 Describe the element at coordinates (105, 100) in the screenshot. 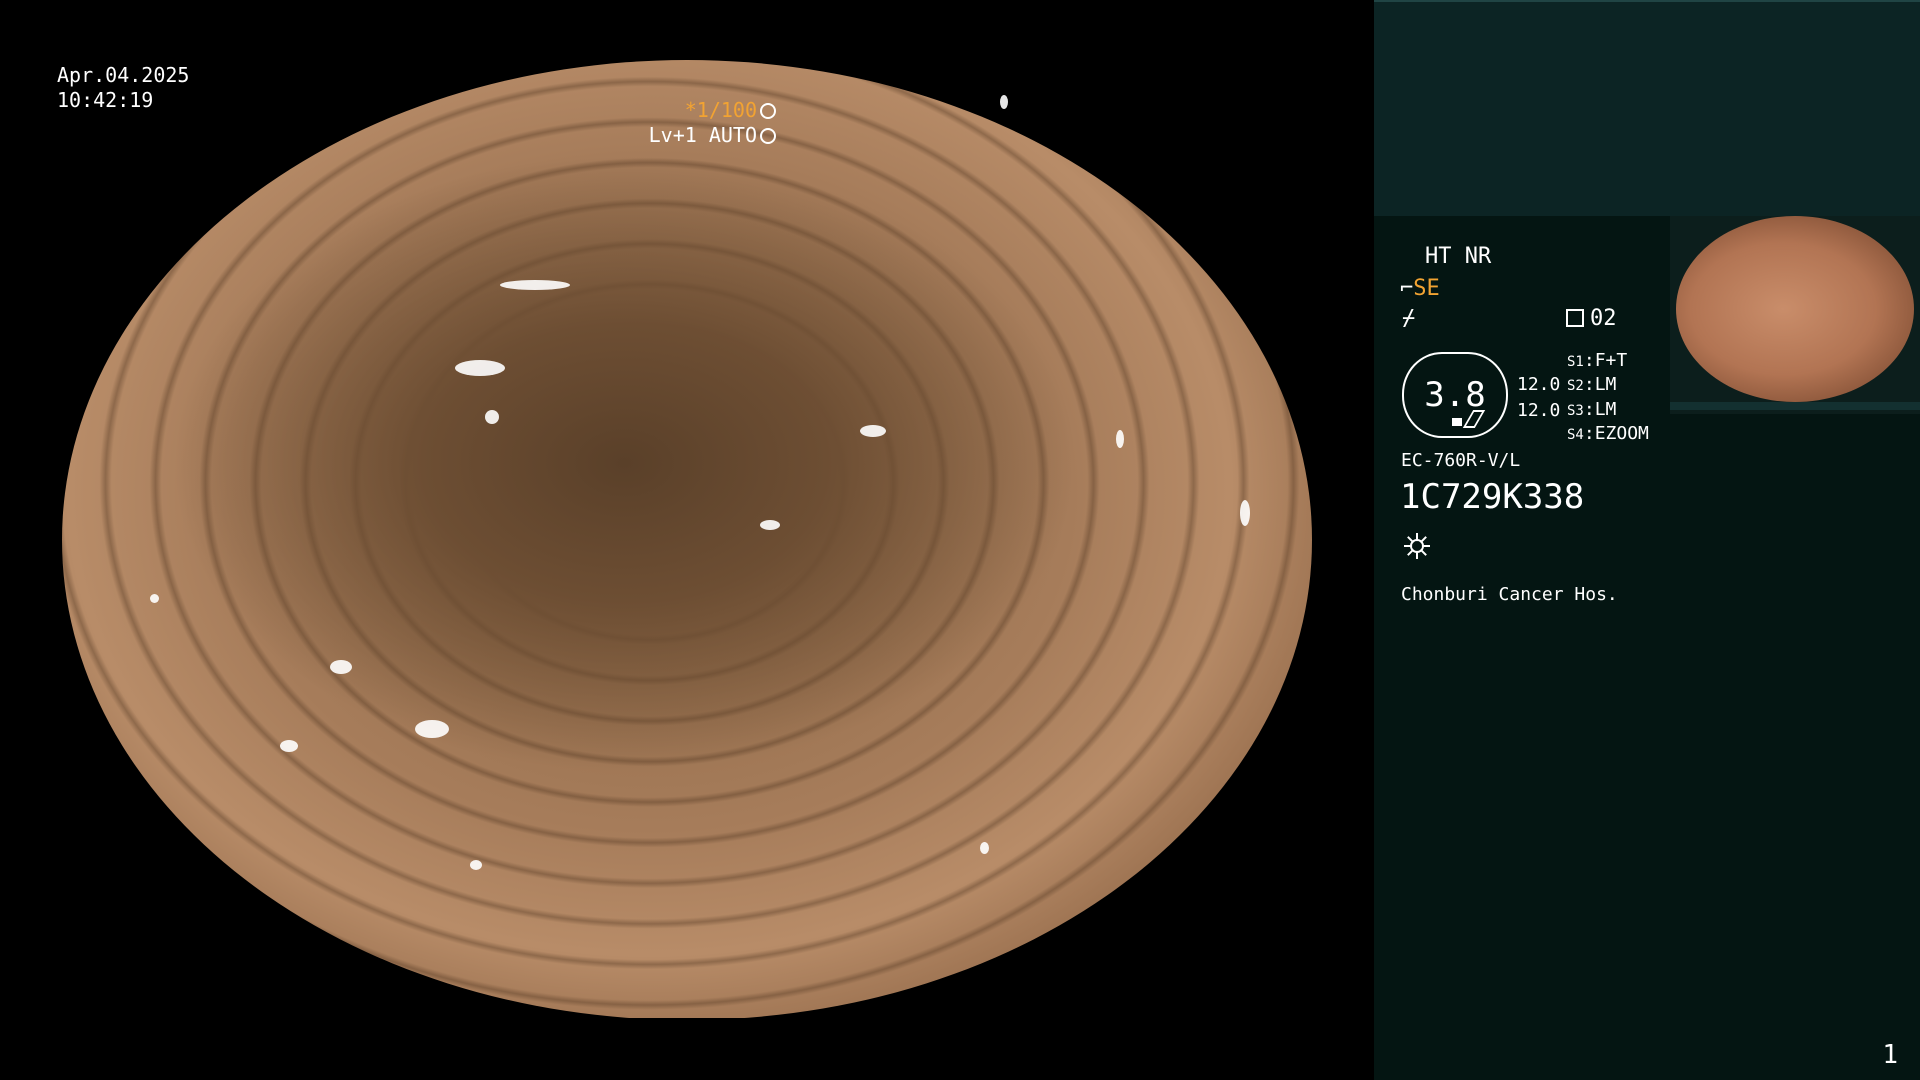

I see `time: 10:42:19` at that location.